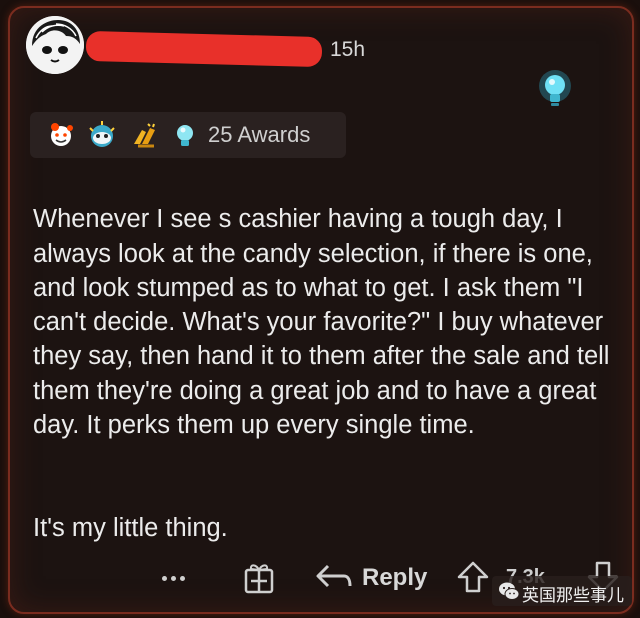 The height and width of the screenshot is (618, 640). What do you see at coordinates (260, 580) in the screenshot?
I see `give-award-icon` at bounding box center [260, 580].